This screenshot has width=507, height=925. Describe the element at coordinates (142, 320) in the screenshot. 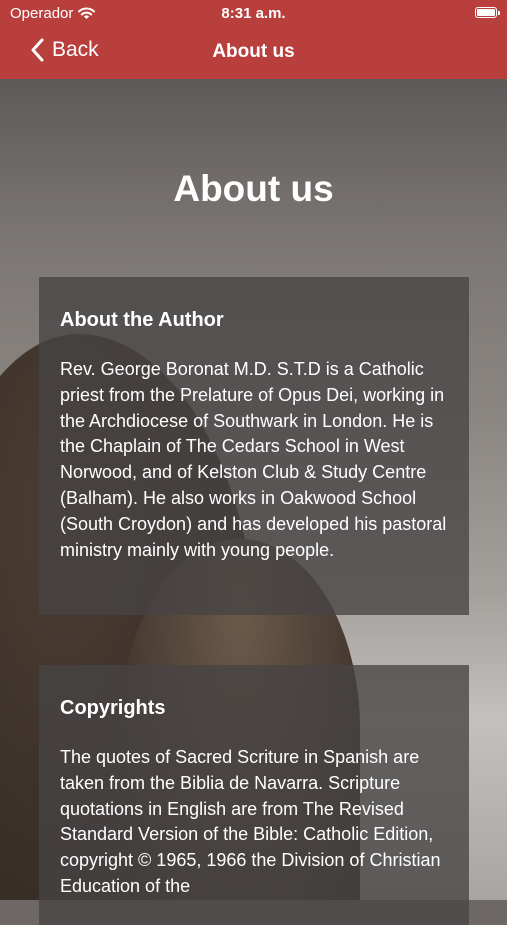

I see `about-author-heading: About the Author` at that location.